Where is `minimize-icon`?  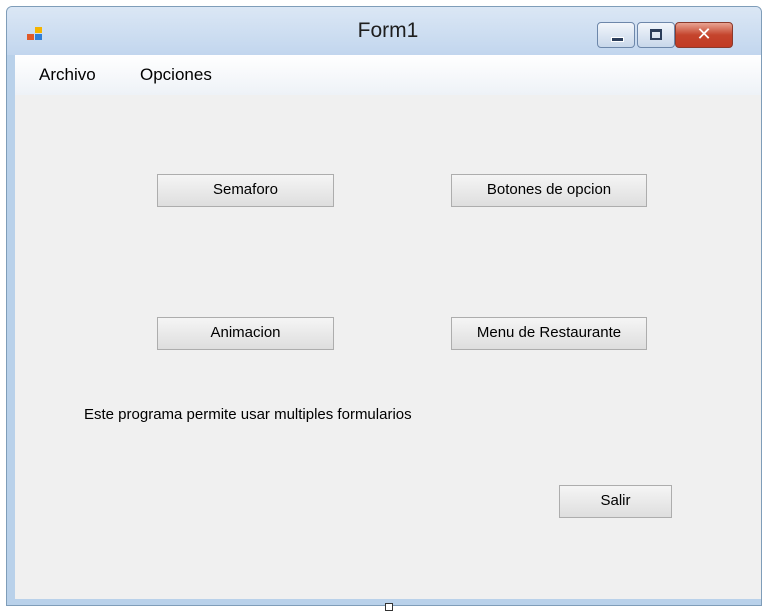 minimize-icon is located at coordinates (617, 39).